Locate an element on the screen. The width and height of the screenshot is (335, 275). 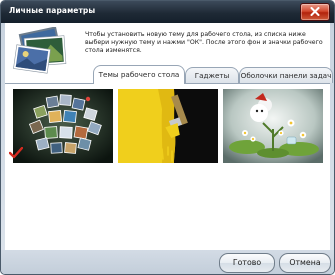
close-icon is located at coordinates (315, 11).